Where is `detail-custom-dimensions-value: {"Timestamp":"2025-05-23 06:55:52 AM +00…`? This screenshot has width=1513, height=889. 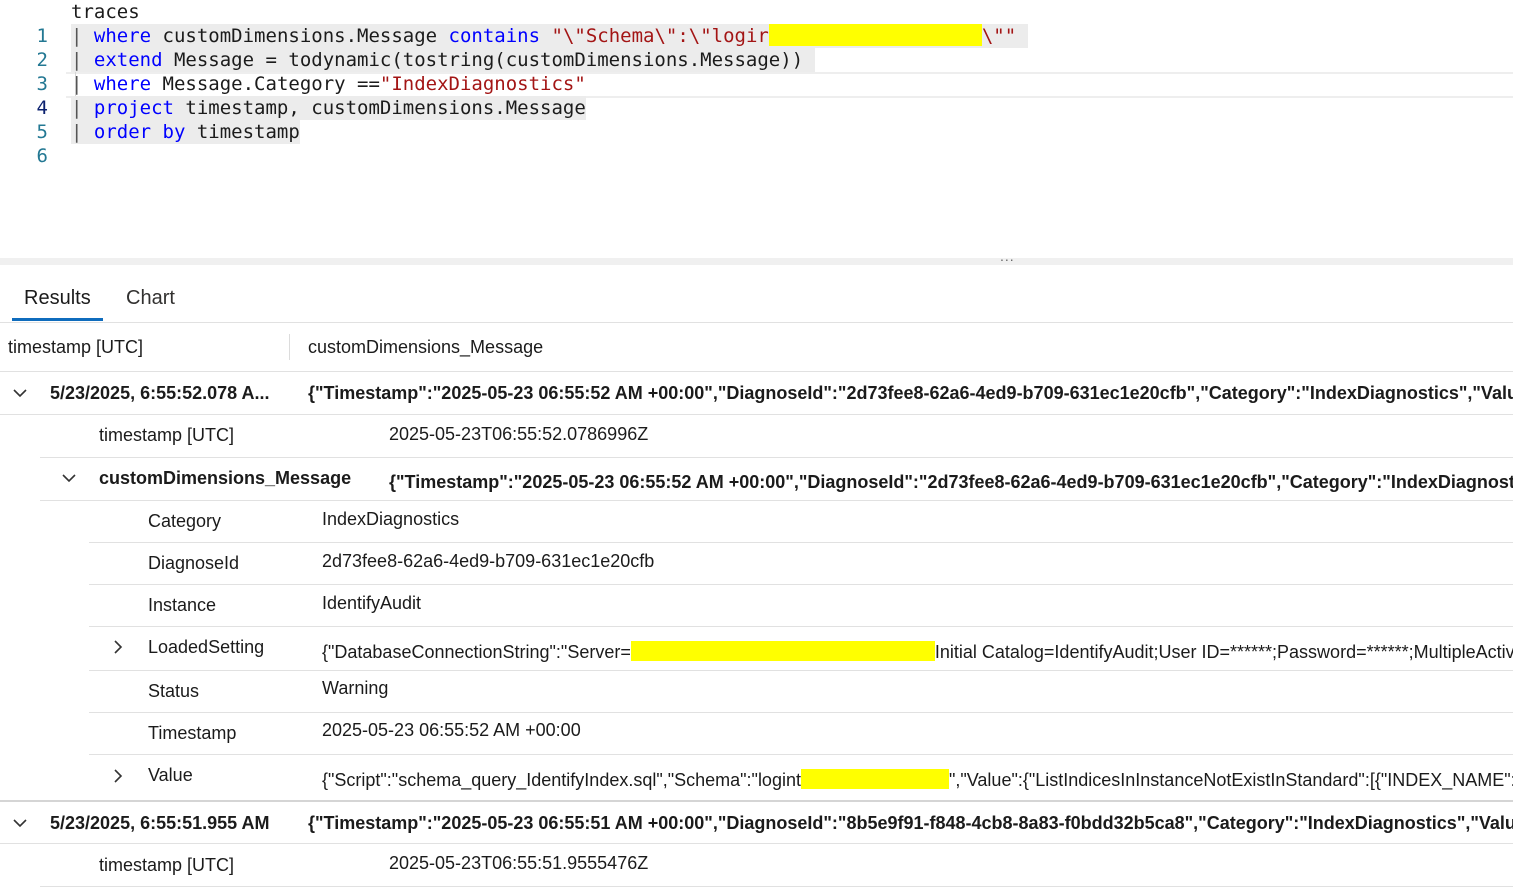
detail-custom-dimensions-value: {"Timestamp":"2025-05-23 06:55:52 AM +00… is located at coordinates (951, 482).